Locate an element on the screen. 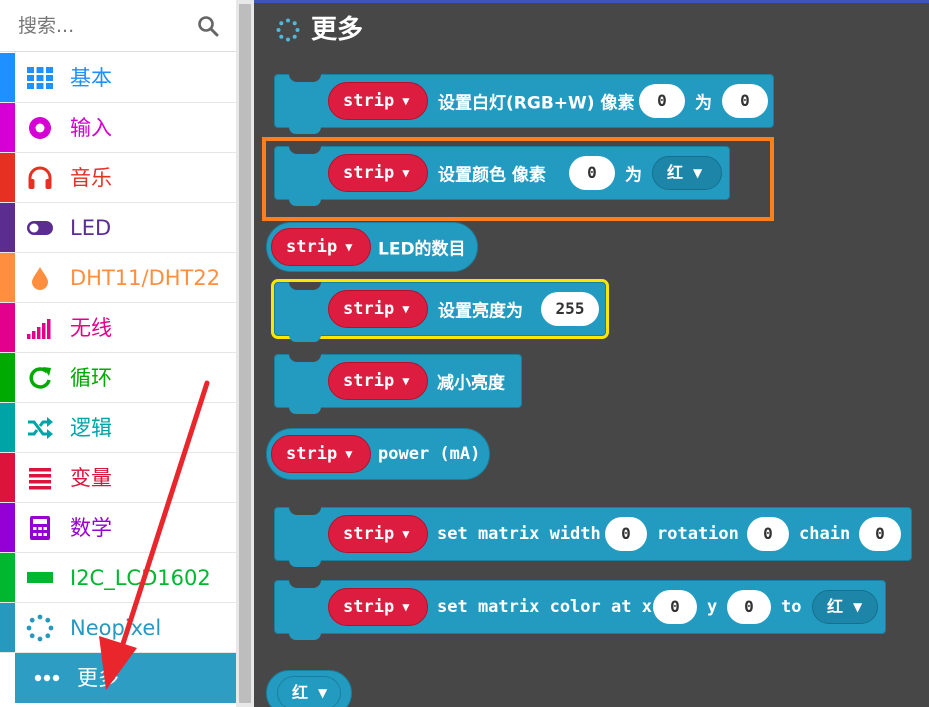  block-set-white-pixel: strip ▼ 设置白灯(RGB+W) 像素 0 为 0 is located at coordinates (524, 104).